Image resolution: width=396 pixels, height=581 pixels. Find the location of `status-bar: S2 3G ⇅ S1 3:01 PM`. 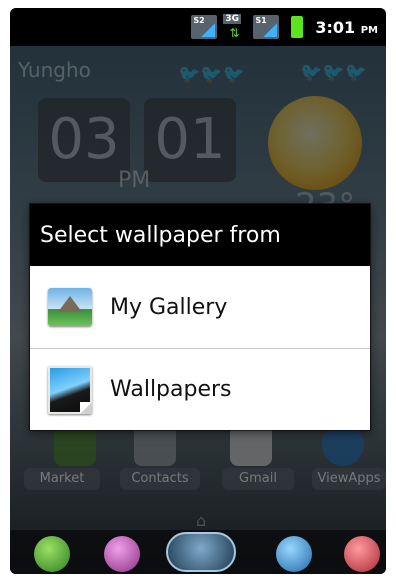

status-bar: S2 3G ⇅ S1 3:01 PM is located at coordinates (198, 27).